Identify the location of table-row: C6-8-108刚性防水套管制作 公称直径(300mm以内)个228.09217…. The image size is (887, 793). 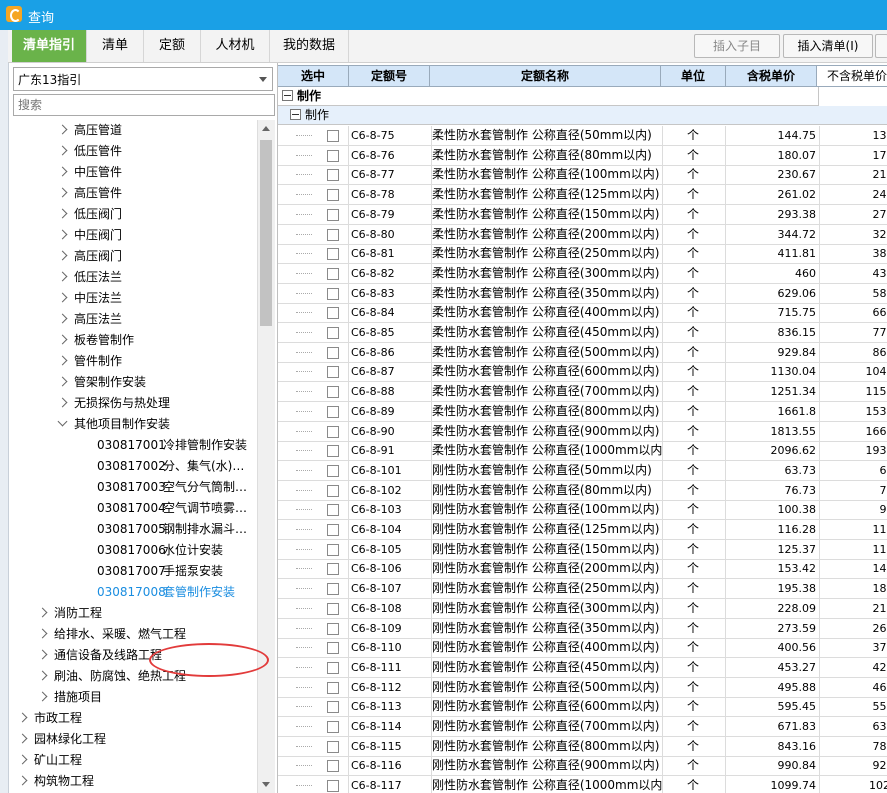
(582, 608).